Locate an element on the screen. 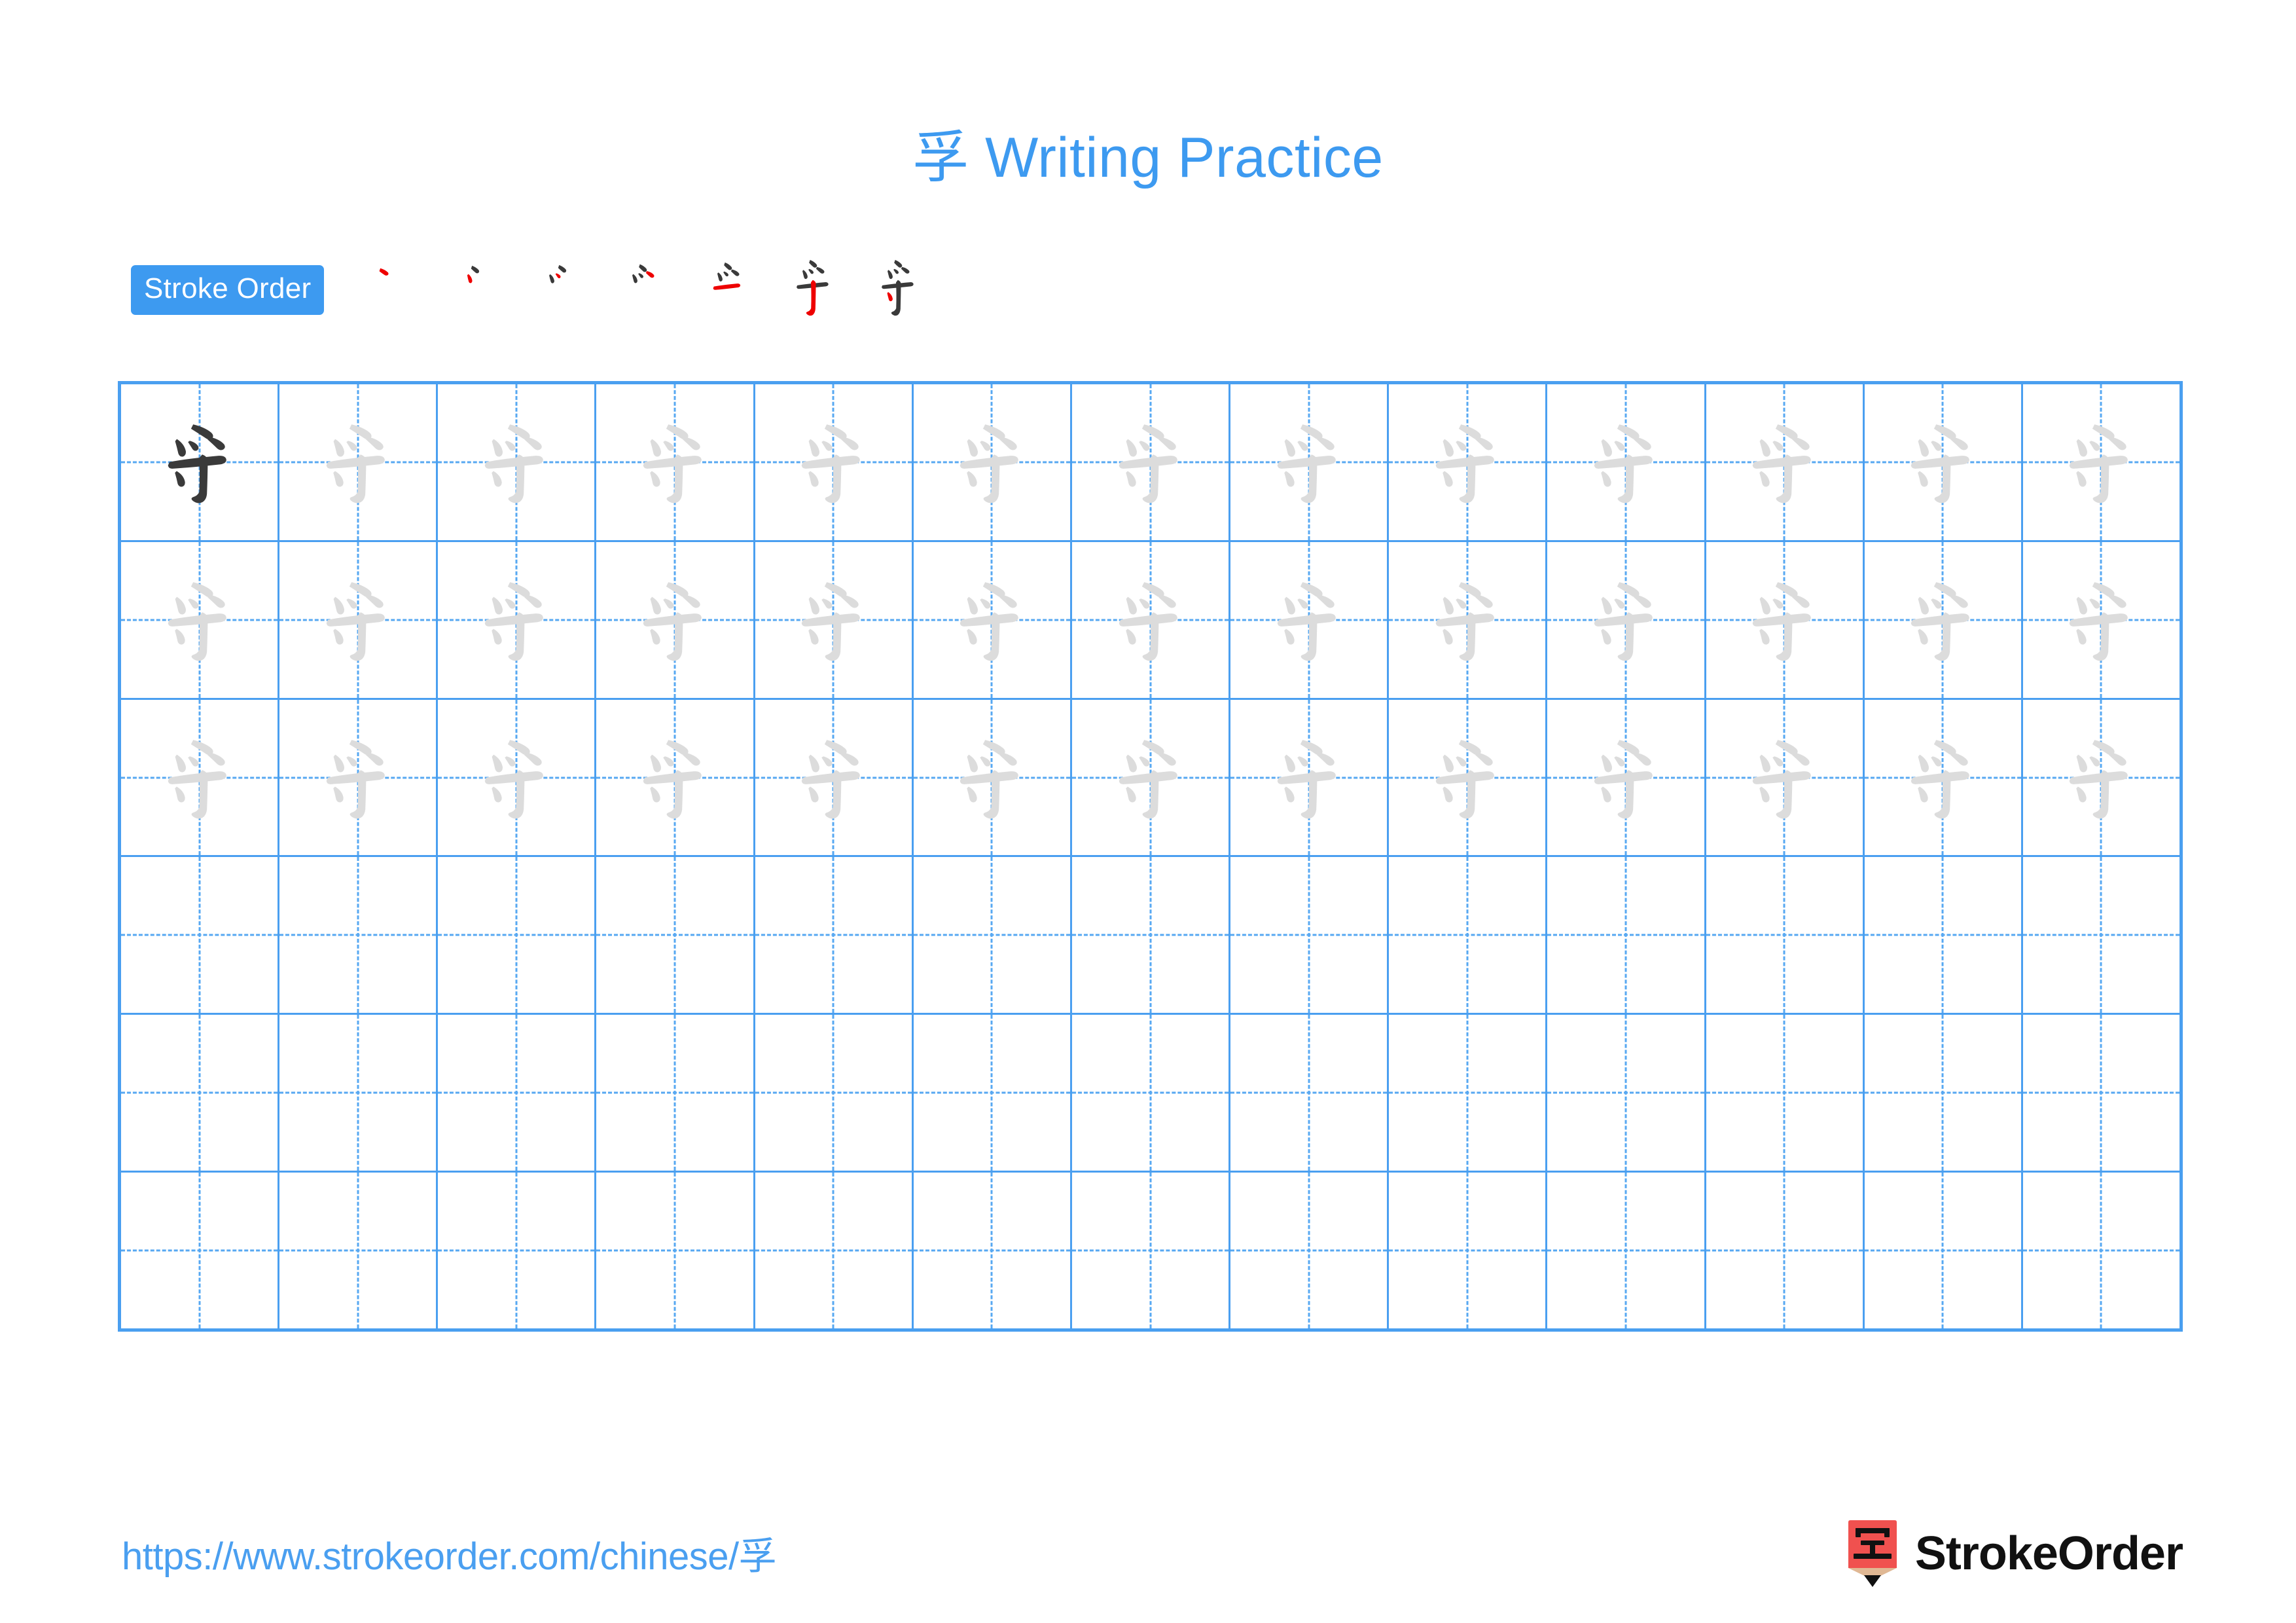 The image size is (2296, 1623). grid-cell-model is located at coordinates (200, 462).